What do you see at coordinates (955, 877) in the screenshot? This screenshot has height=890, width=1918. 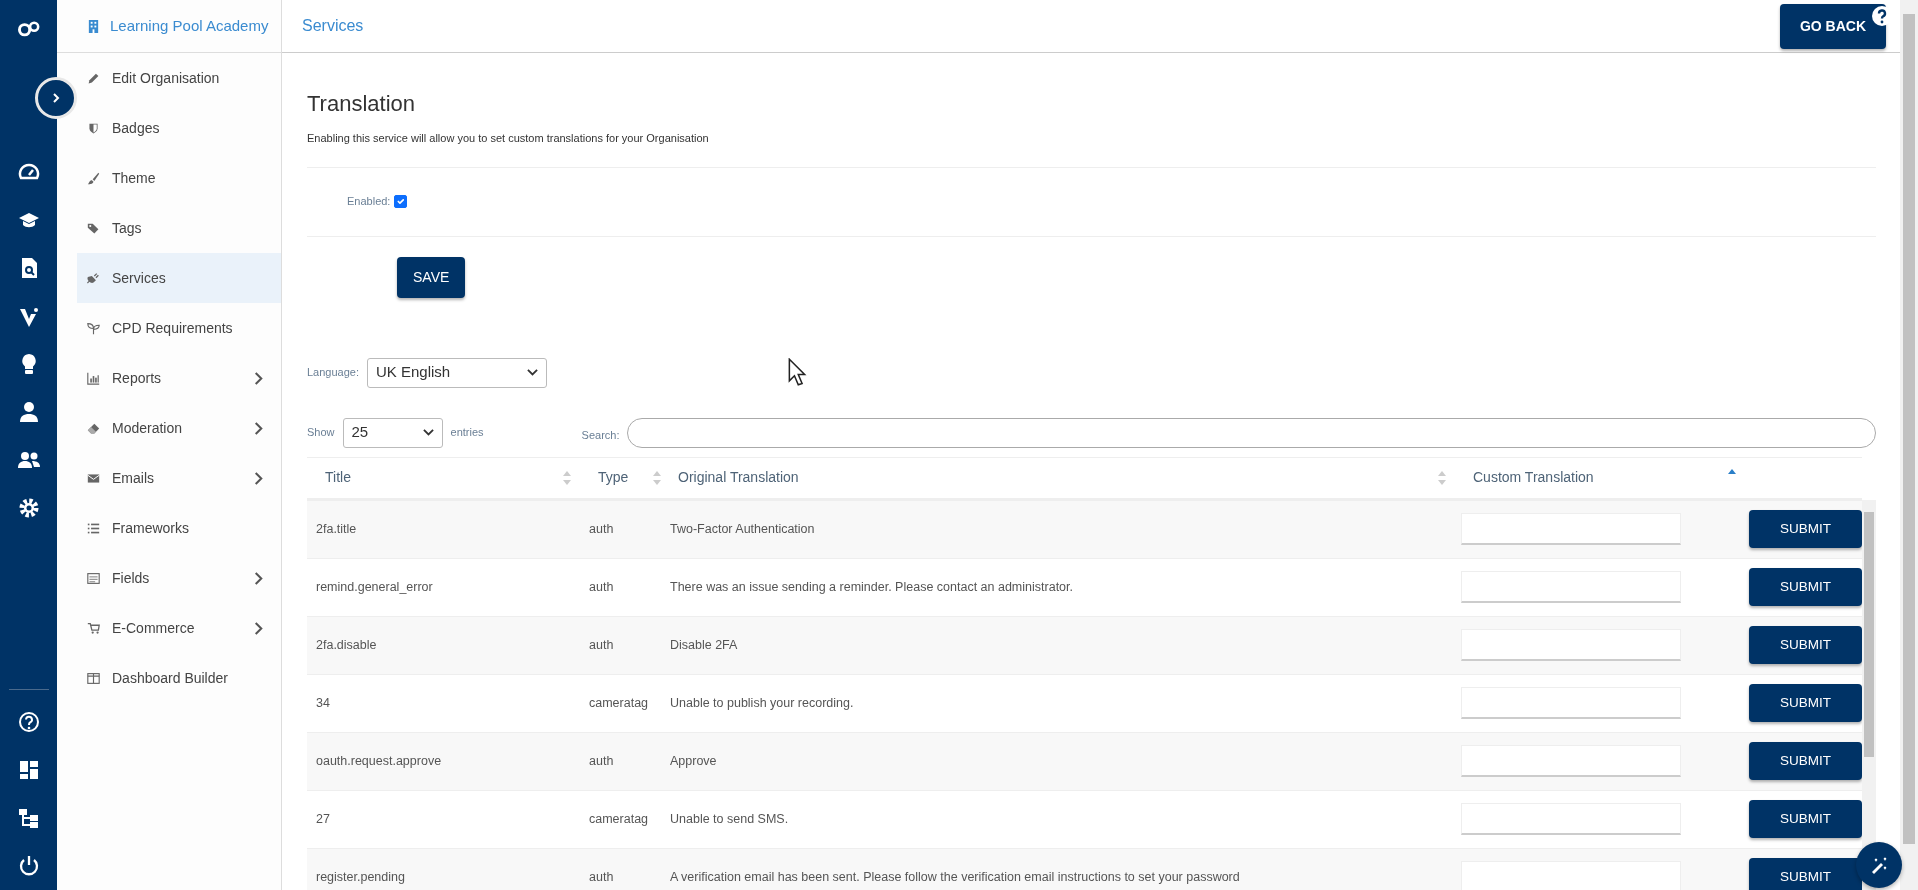 I see `table-cell-text: A verification email has been sent. Please follow the verification email instructions to set your password` at bounding box center [955, 877].